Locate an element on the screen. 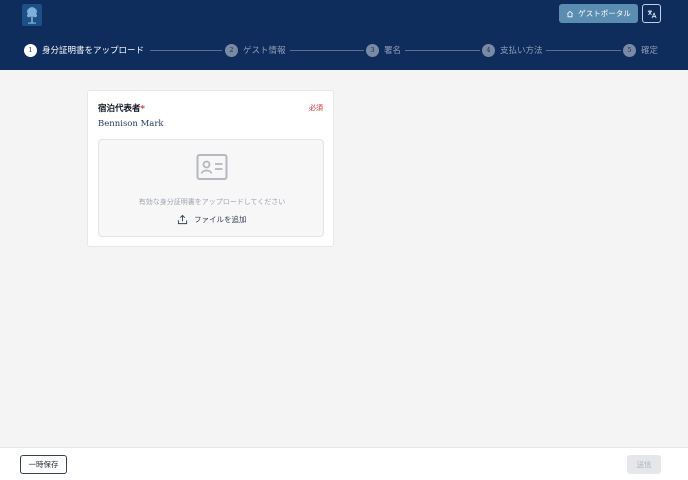  guest-portal-label: ゲストポータル is located at coordinates (604, 13).